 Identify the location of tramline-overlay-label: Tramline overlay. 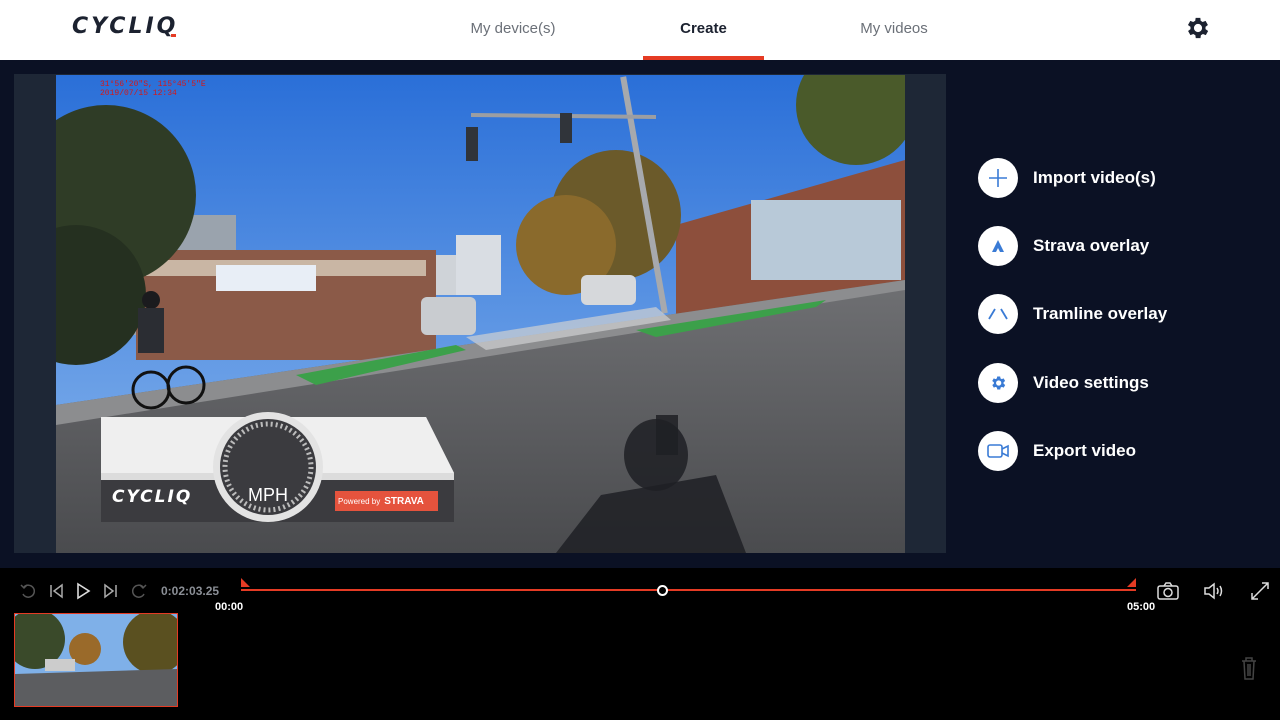
(1100, 313).